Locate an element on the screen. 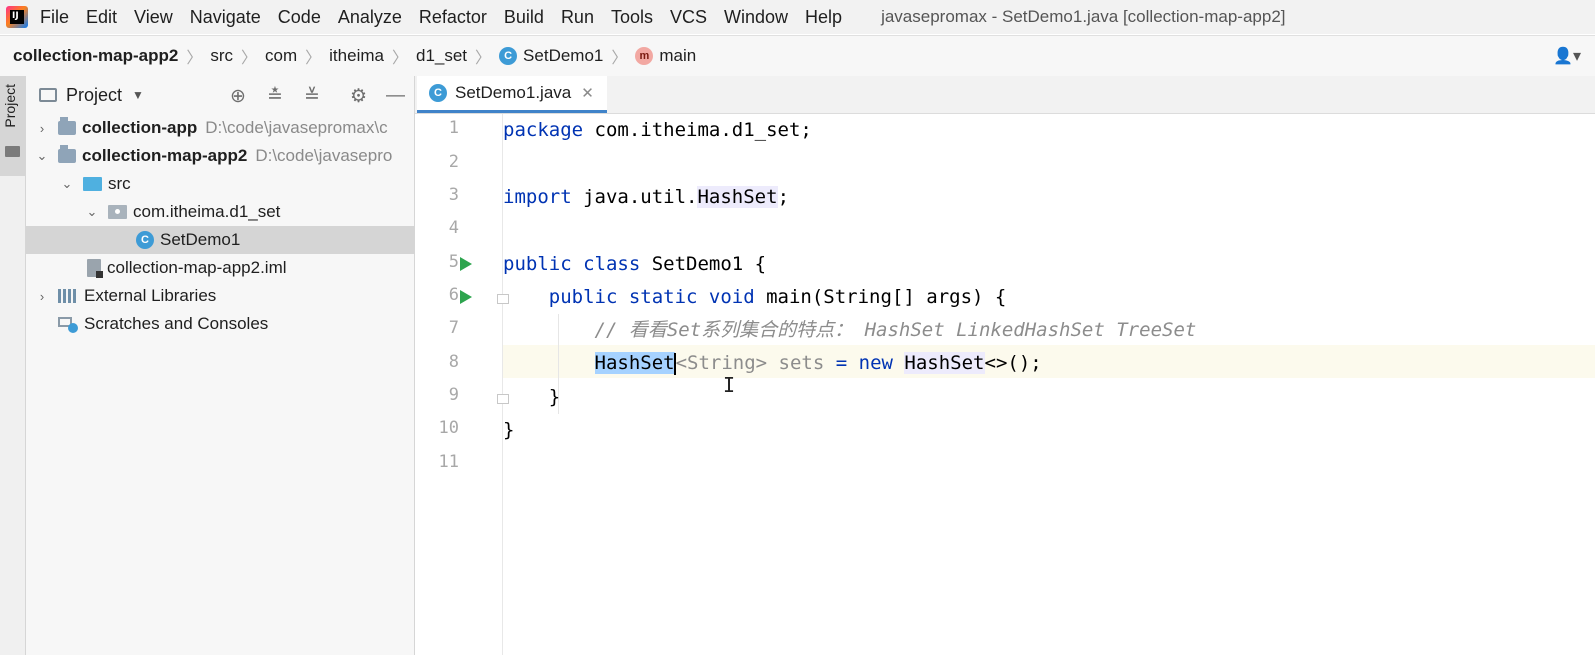 Image resolution: width=1595 pixels, height=655 pixels. breadcrumb-d1-set: d1_set is located at coordinates (441, 56).